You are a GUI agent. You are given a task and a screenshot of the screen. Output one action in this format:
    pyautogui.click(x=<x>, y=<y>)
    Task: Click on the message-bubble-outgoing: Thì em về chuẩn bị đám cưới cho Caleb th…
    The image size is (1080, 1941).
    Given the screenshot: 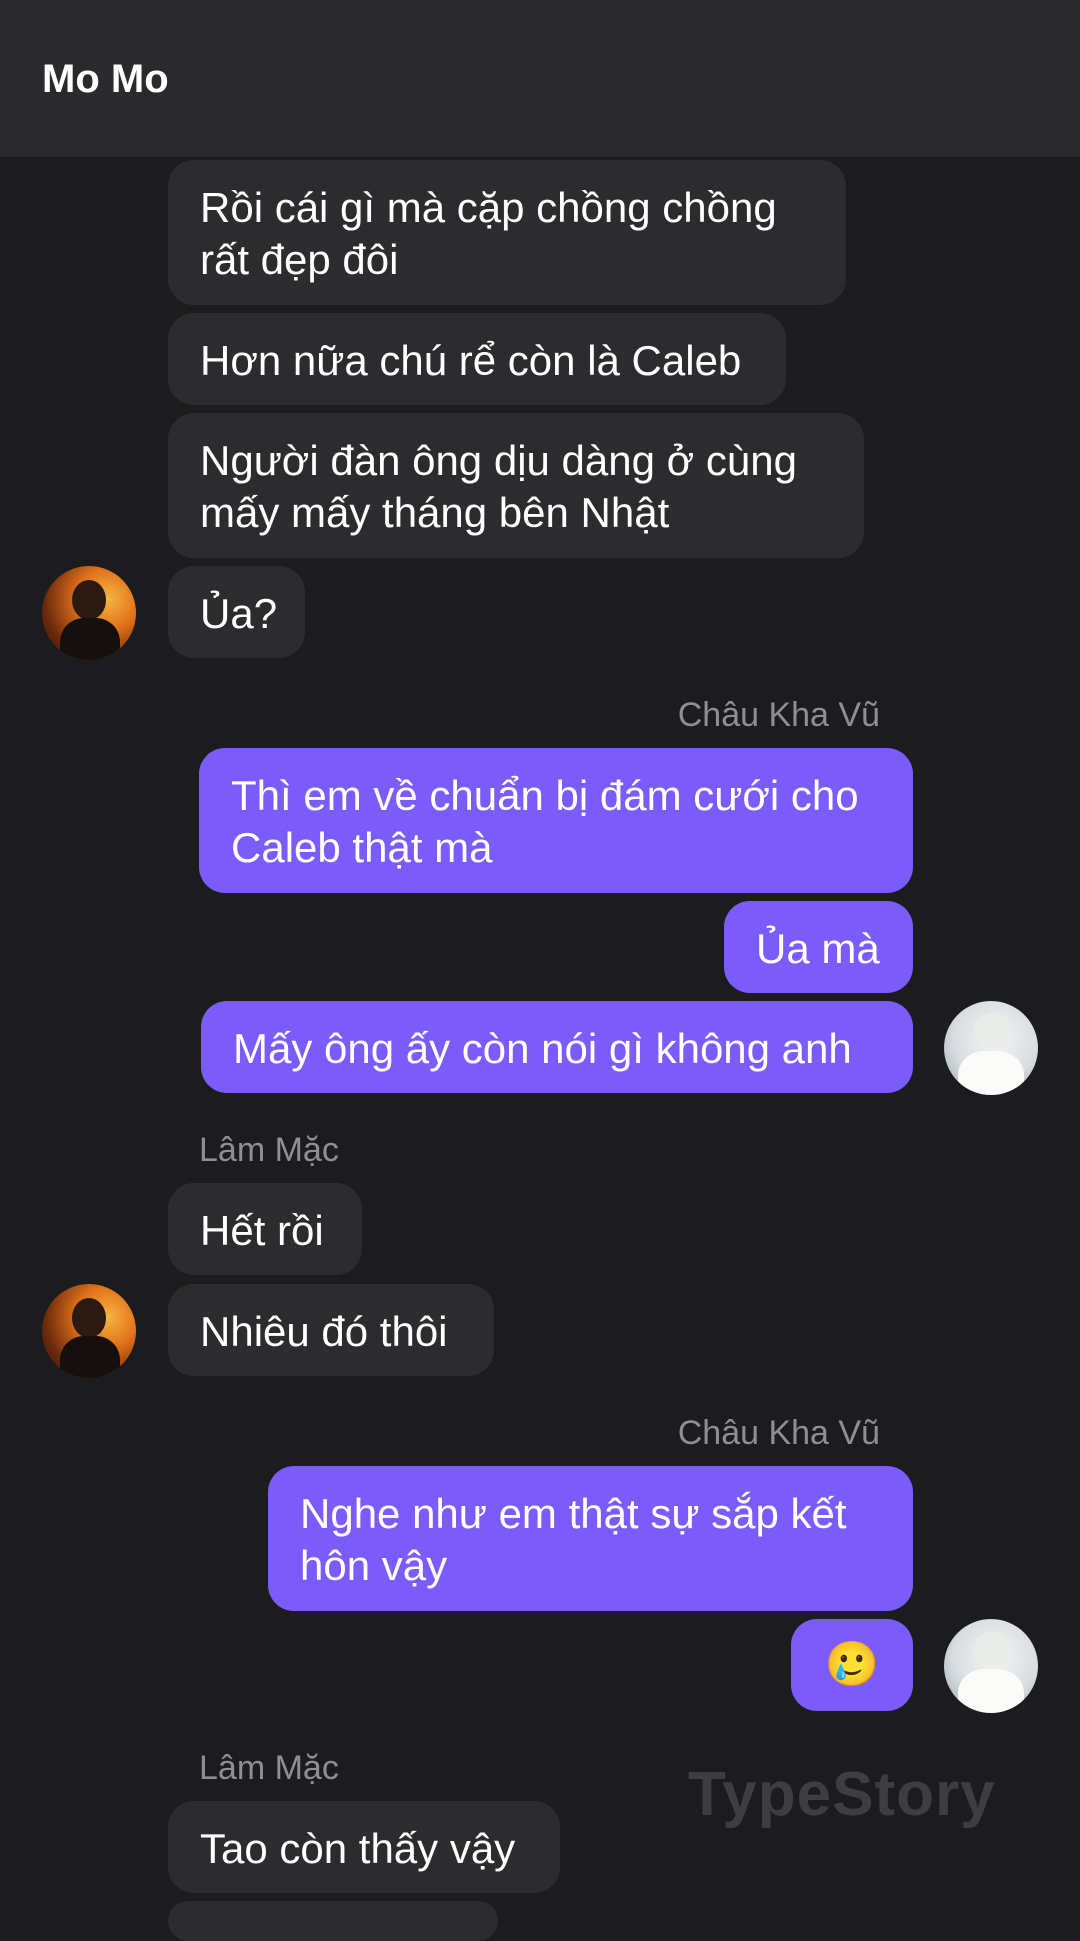 What is the action you would take?
    pyautogui.click(x=556, y=820)
    